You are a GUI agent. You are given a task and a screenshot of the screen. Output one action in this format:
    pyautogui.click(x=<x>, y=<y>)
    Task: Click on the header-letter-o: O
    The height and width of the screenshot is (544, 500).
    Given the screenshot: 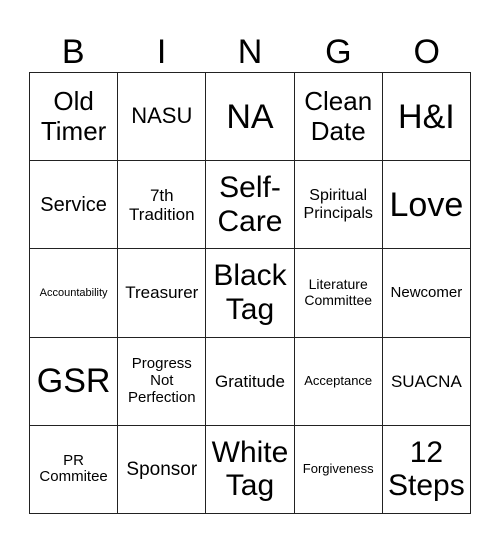 What is the action you would take?
    pyautogui.click(x=426, y=52)
    